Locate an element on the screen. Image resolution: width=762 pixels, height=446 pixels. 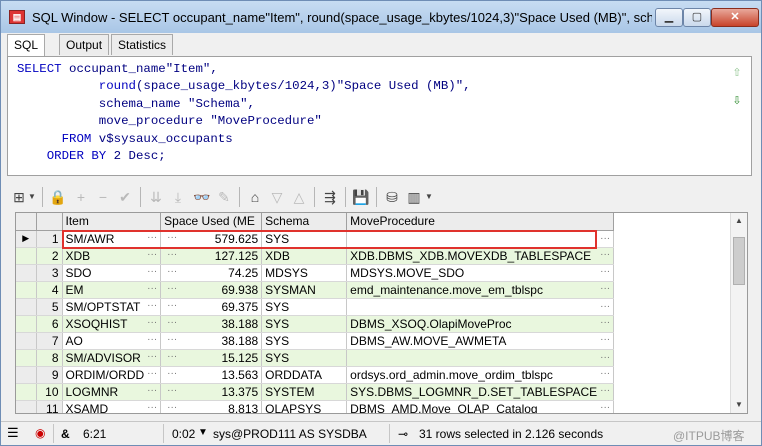
cell-item: SDO ··· is located at coordinates (112, 273).